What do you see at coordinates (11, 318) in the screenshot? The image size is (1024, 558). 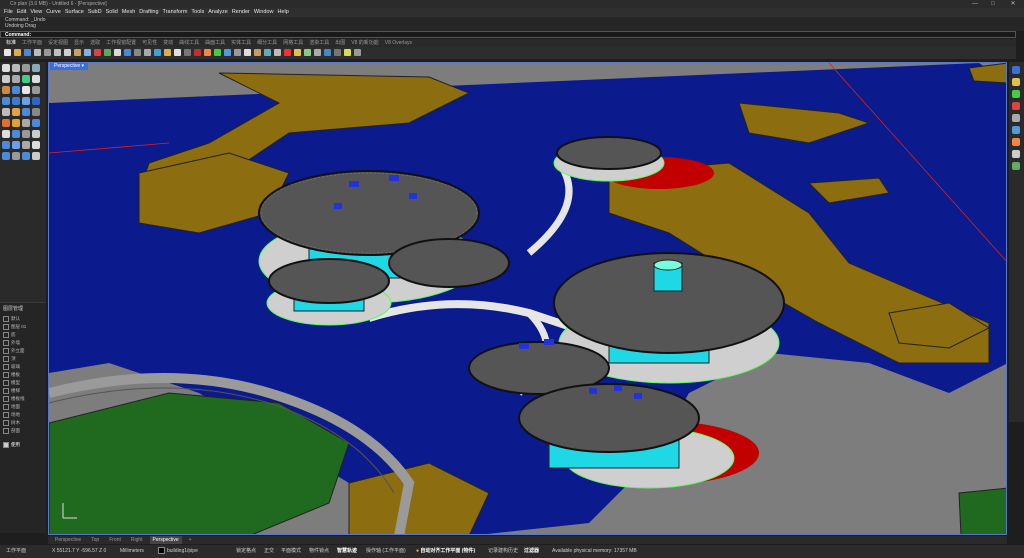 I see `layer-row: 默认` at bounding box center [11, 318].